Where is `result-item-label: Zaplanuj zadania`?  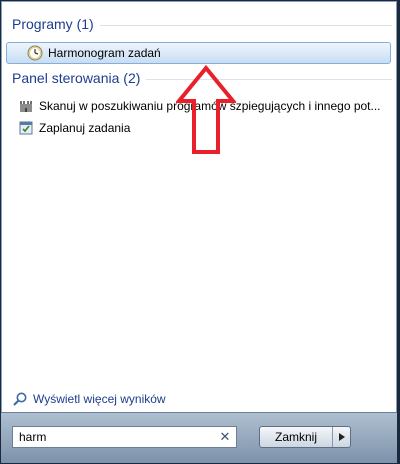 result-item-label: Zaplanuj zadania is located at coordinates (85, 128).